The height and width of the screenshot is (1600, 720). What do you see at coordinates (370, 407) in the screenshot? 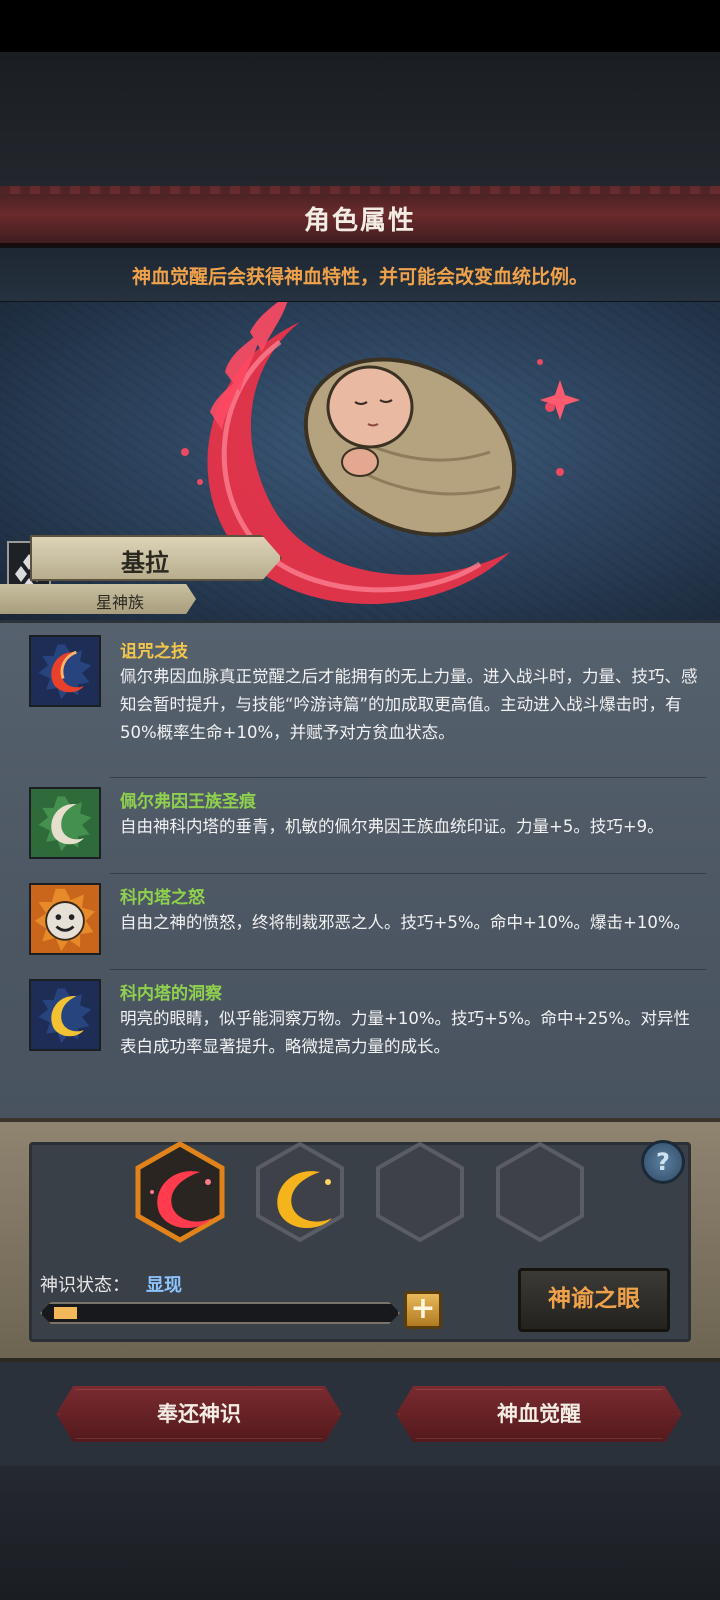
I see `baby-face` at bounding box center [370, 407].